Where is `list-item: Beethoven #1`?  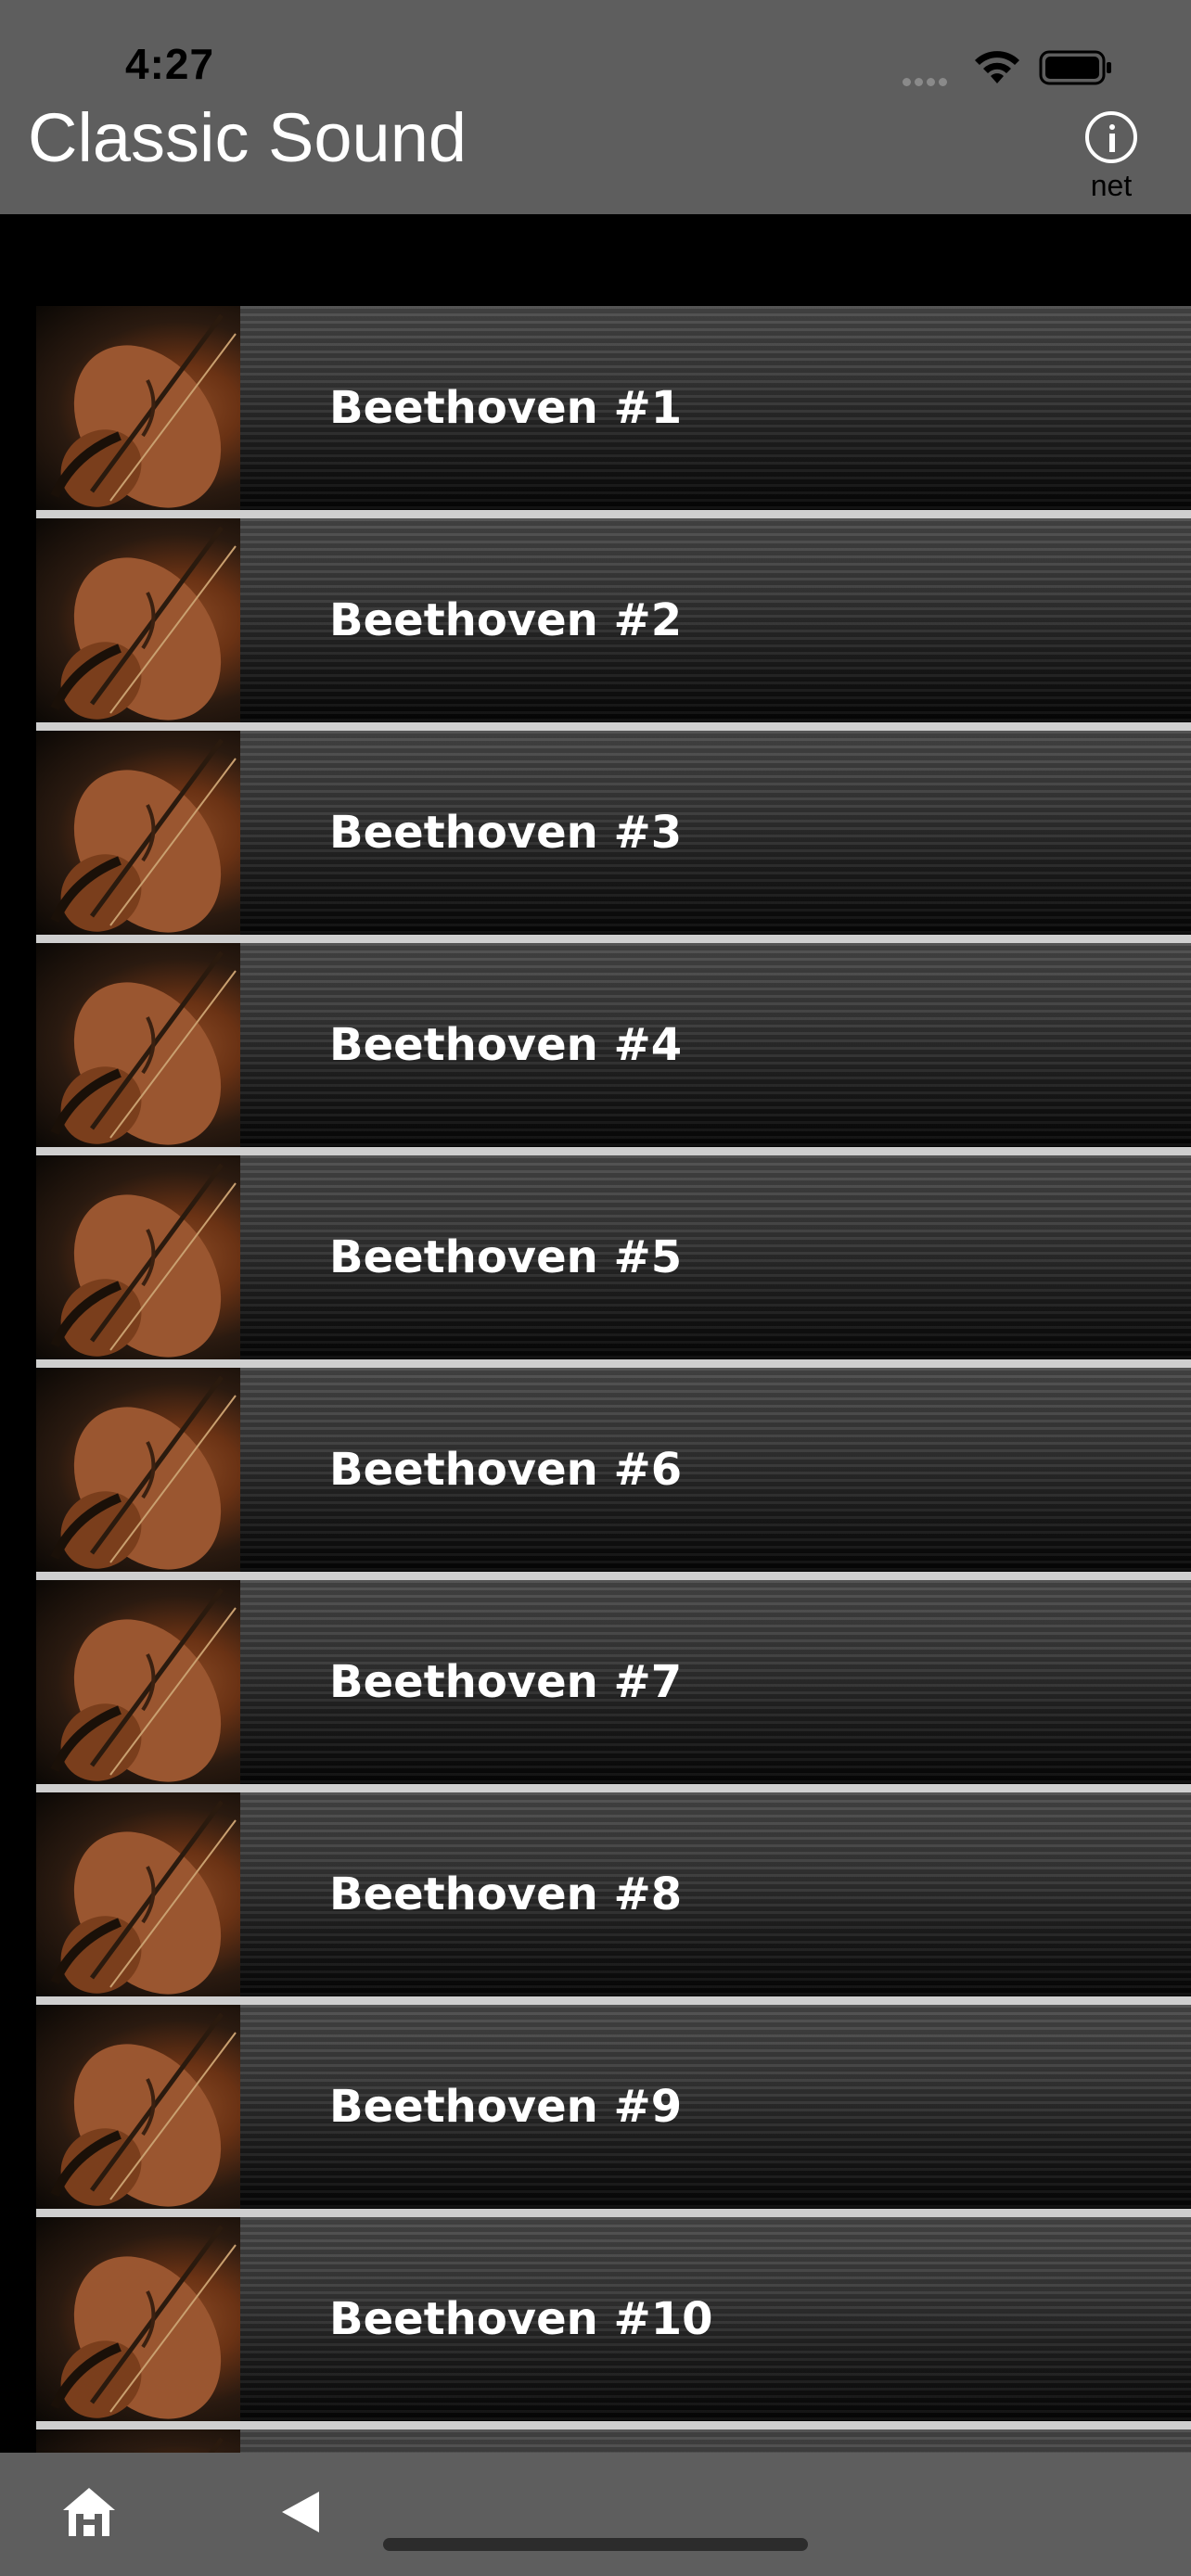
list-item: Beethoven #1 is located at coordinates (613, 412).